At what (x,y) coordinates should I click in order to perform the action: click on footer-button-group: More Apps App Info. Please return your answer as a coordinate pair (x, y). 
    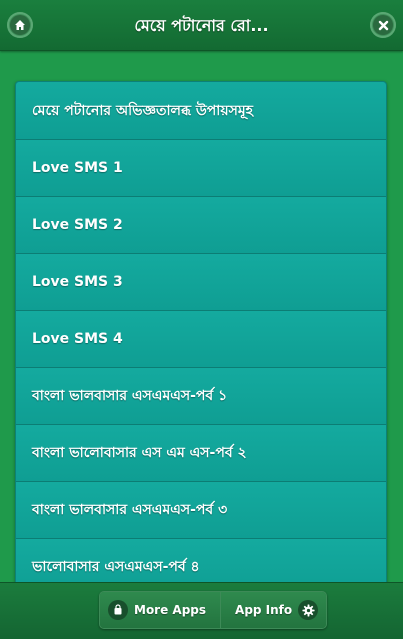
    Looking at the image, I should click on (213, 610).